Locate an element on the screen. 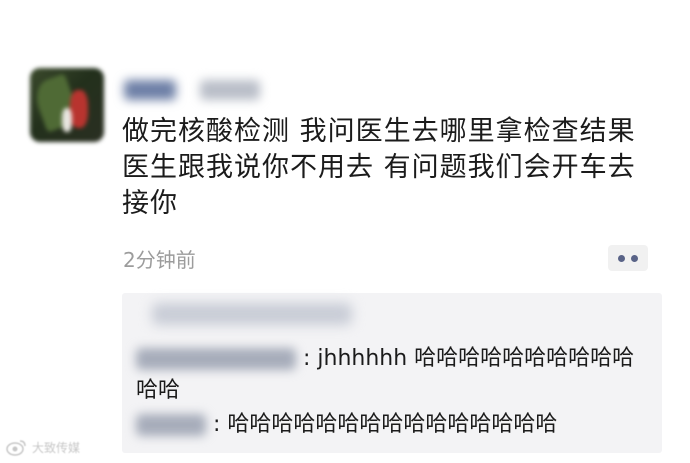  post-time: 2分钟前 is located at coordinates (159, 260).